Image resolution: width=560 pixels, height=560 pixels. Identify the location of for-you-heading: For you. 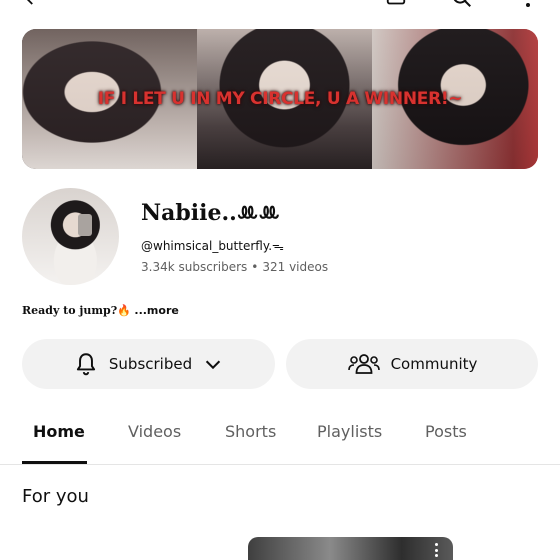
(55, 496).